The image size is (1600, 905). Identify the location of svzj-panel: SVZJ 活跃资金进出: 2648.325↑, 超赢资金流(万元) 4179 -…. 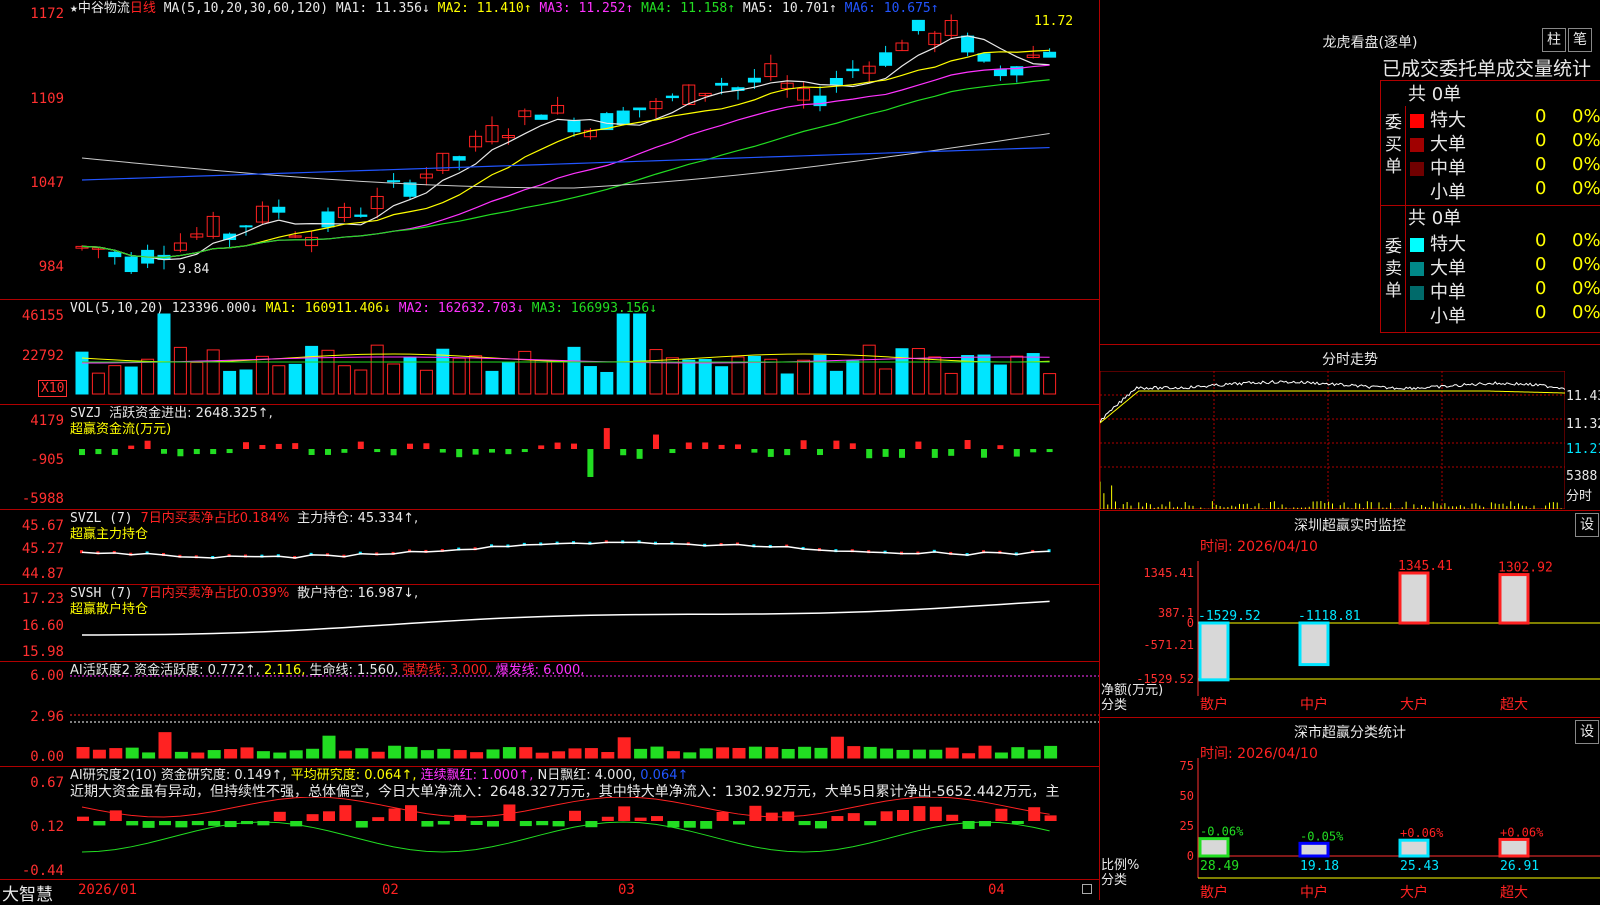
(550, 457).